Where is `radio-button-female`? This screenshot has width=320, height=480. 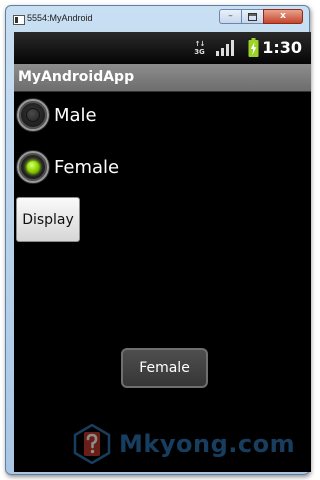 radio-button-female is located at coordinates (33, 167).